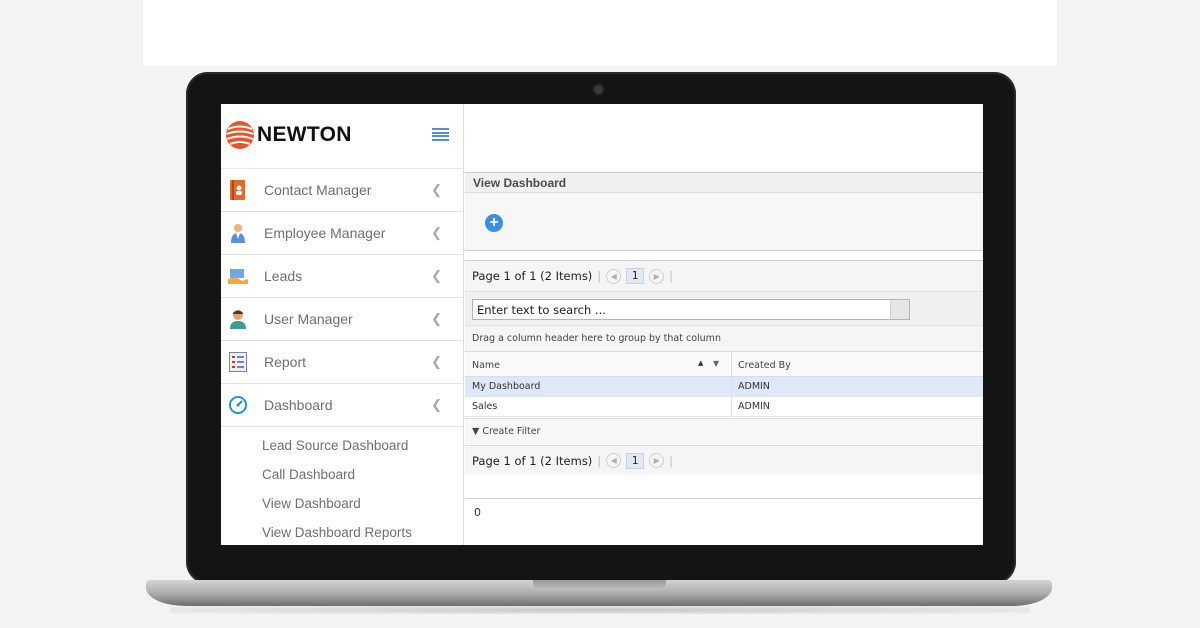 The height and width of the screenshot is (628, 1200). I want to click on search-clear-button, so click(899, 309).